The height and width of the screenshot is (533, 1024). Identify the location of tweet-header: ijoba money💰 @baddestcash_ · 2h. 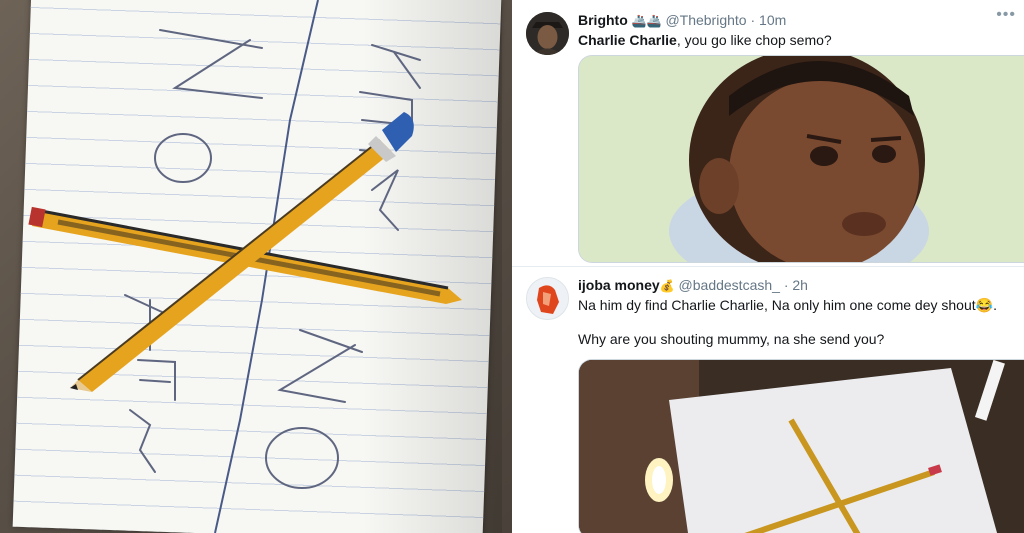
(693, 285).